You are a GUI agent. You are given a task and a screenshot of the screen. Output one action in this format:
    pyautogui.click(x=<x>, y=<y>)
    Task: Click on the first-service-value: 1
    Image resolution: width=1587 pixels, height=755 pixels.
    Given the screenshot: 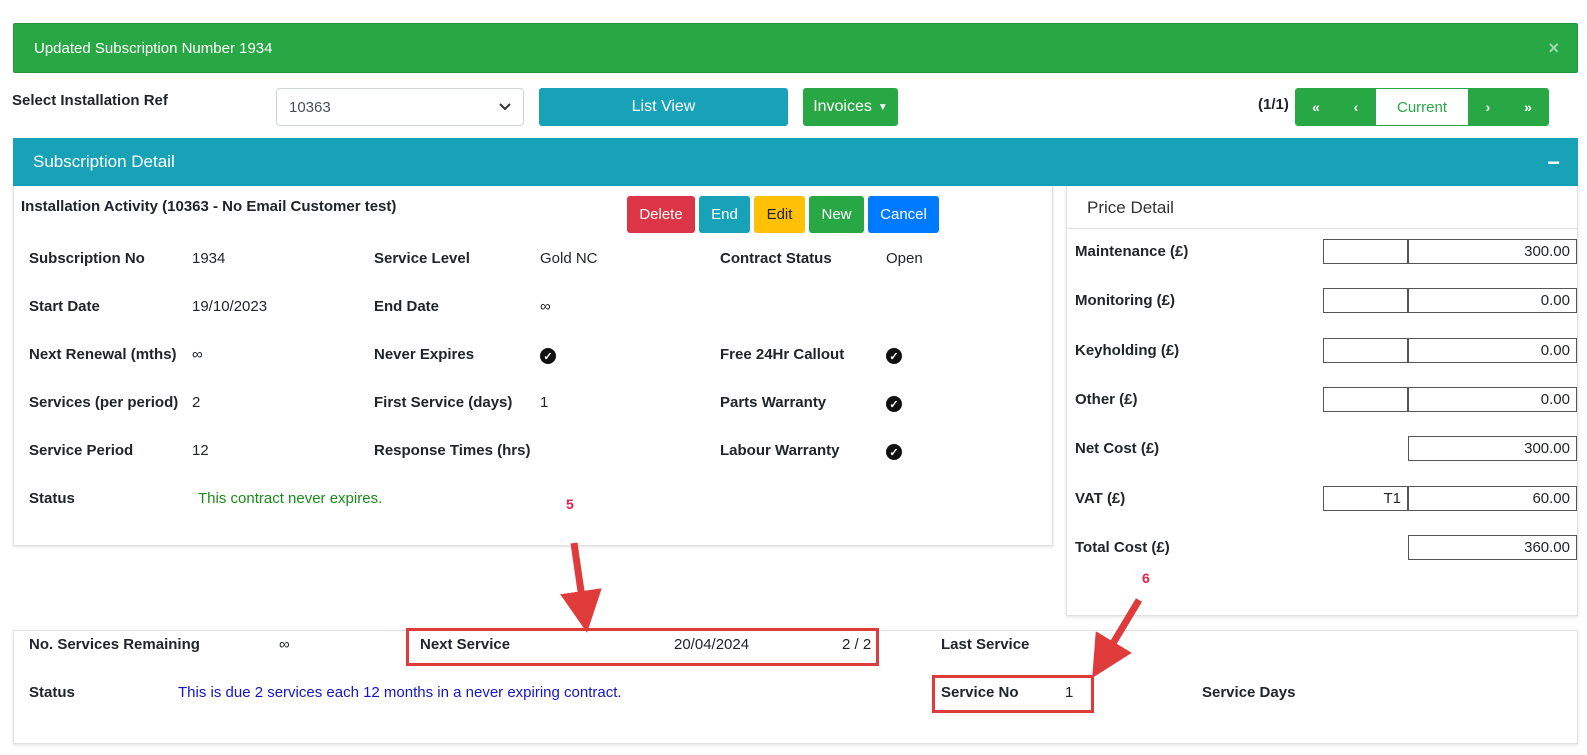 What is the action you would take?
    pyautogui.click(x=544, y=402)
    